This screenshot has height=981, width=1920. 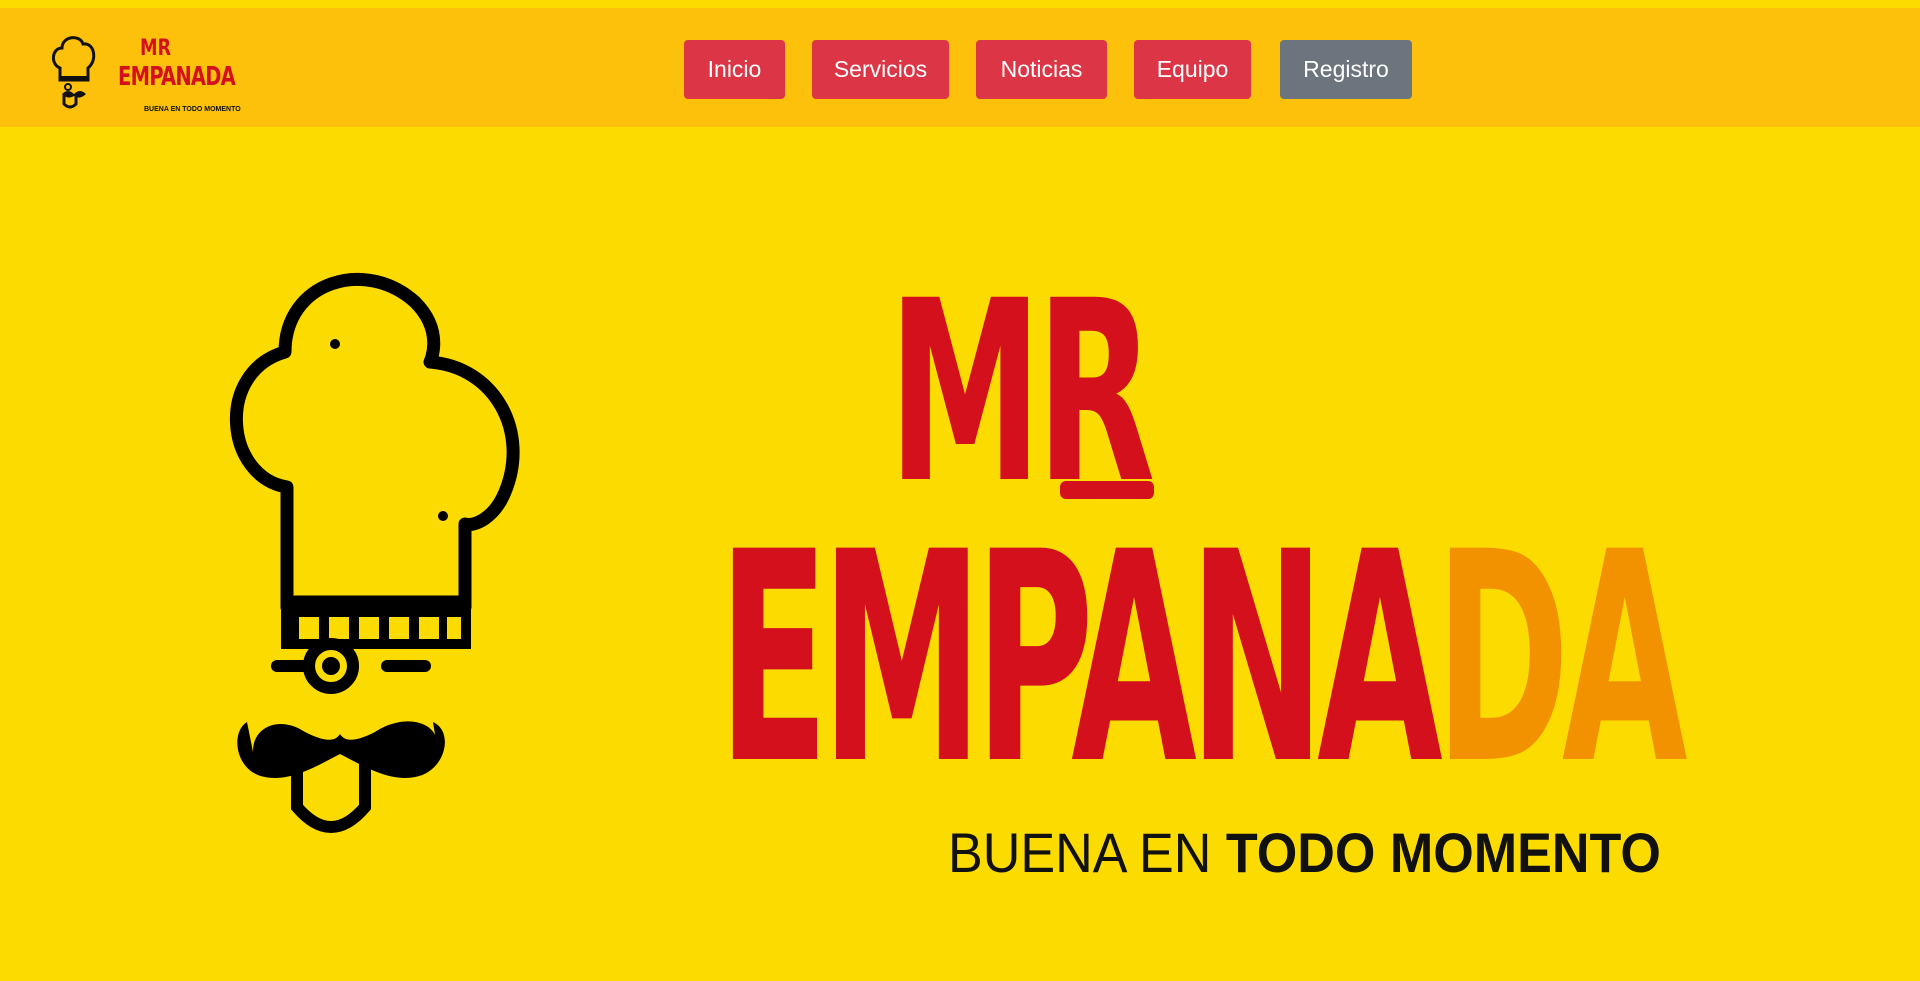 I want to click on nav-registro-button: Registro, so click(x=1346, y=69).